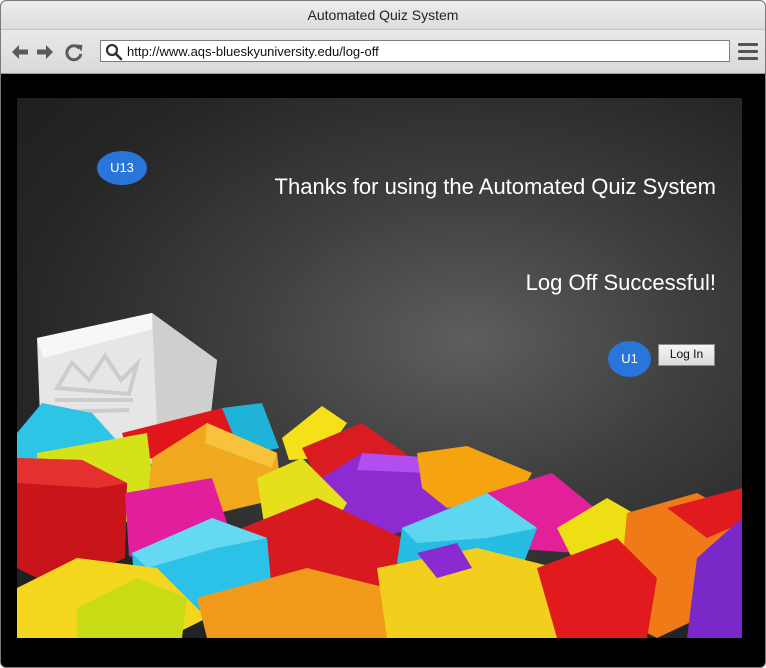  What do you see at coordinates (20, 52) in the screenshot?
I see `arrow-left-icon` at bounding box center [20, 52].